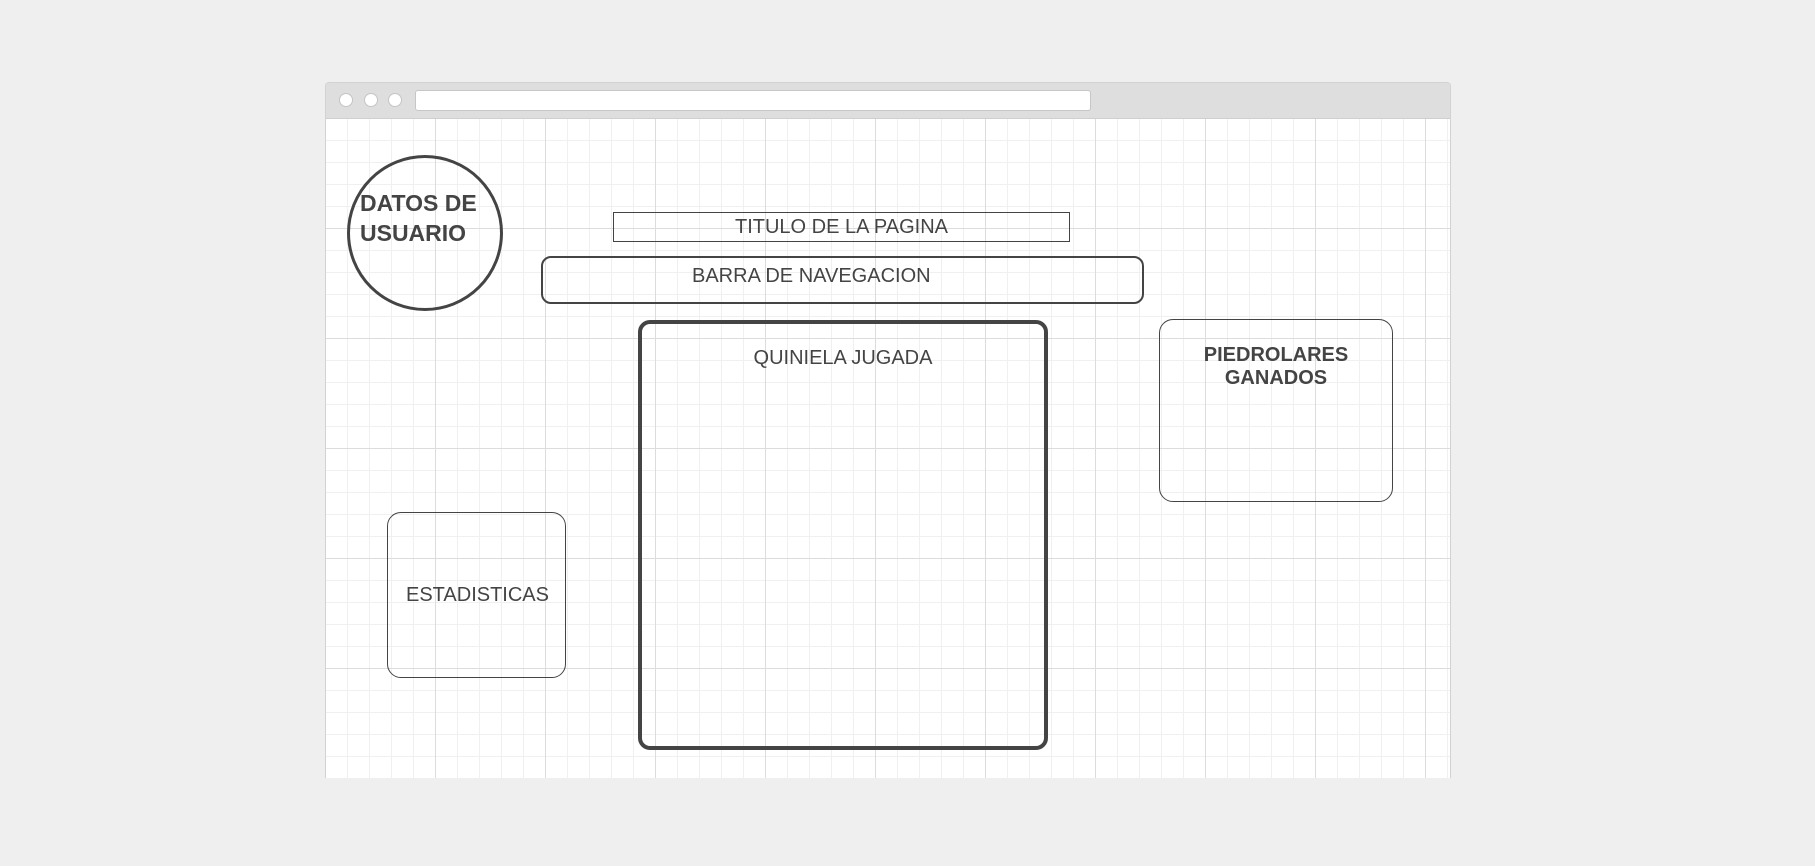  Describe the element at coordinates (843, 358) in the screenshot. I see `quiniela-played-label: QUINIELA JUGADA` at that location.